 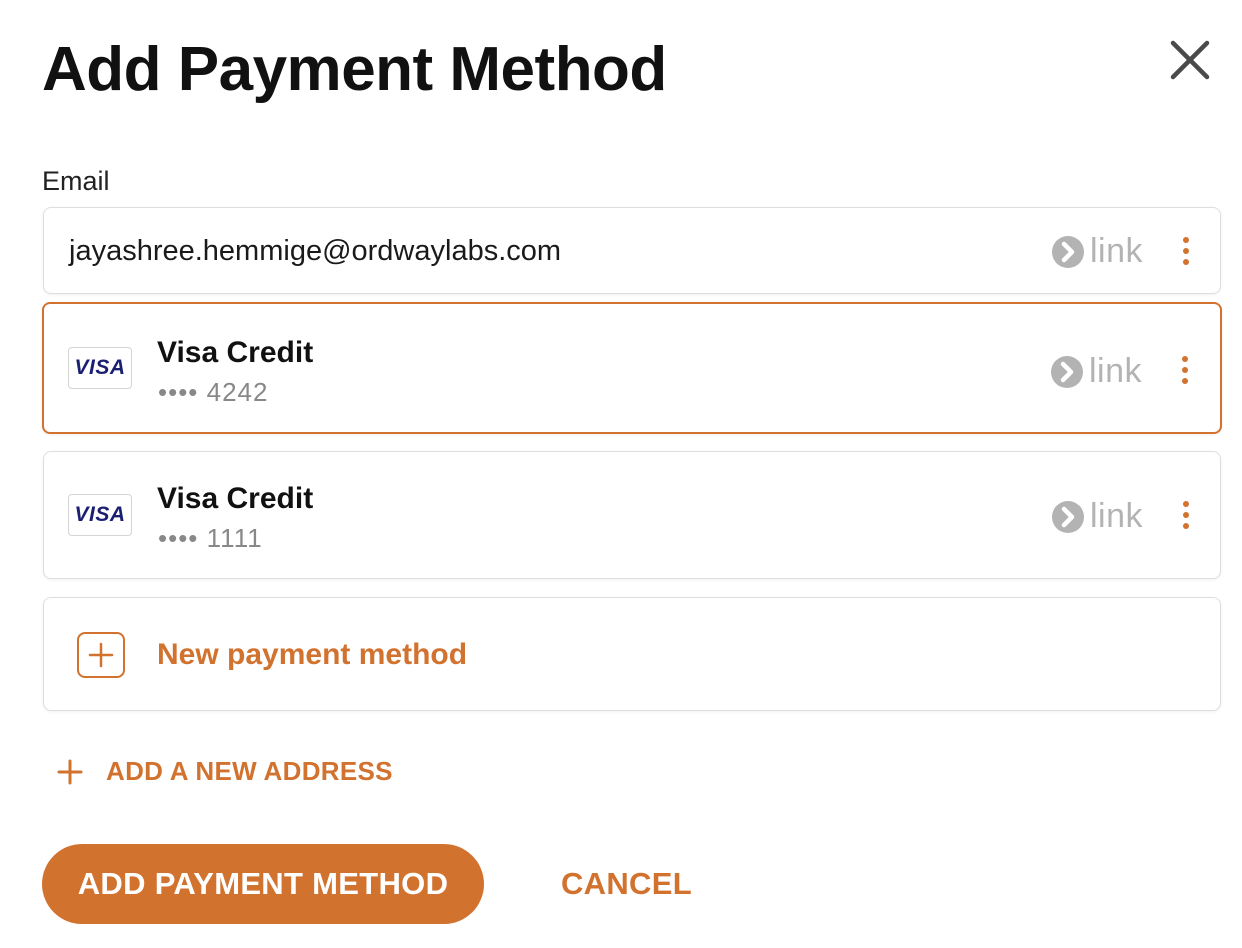 I want to click on add-address-label: ADD A NEW ADDRESS, so click(x=249, y=771).